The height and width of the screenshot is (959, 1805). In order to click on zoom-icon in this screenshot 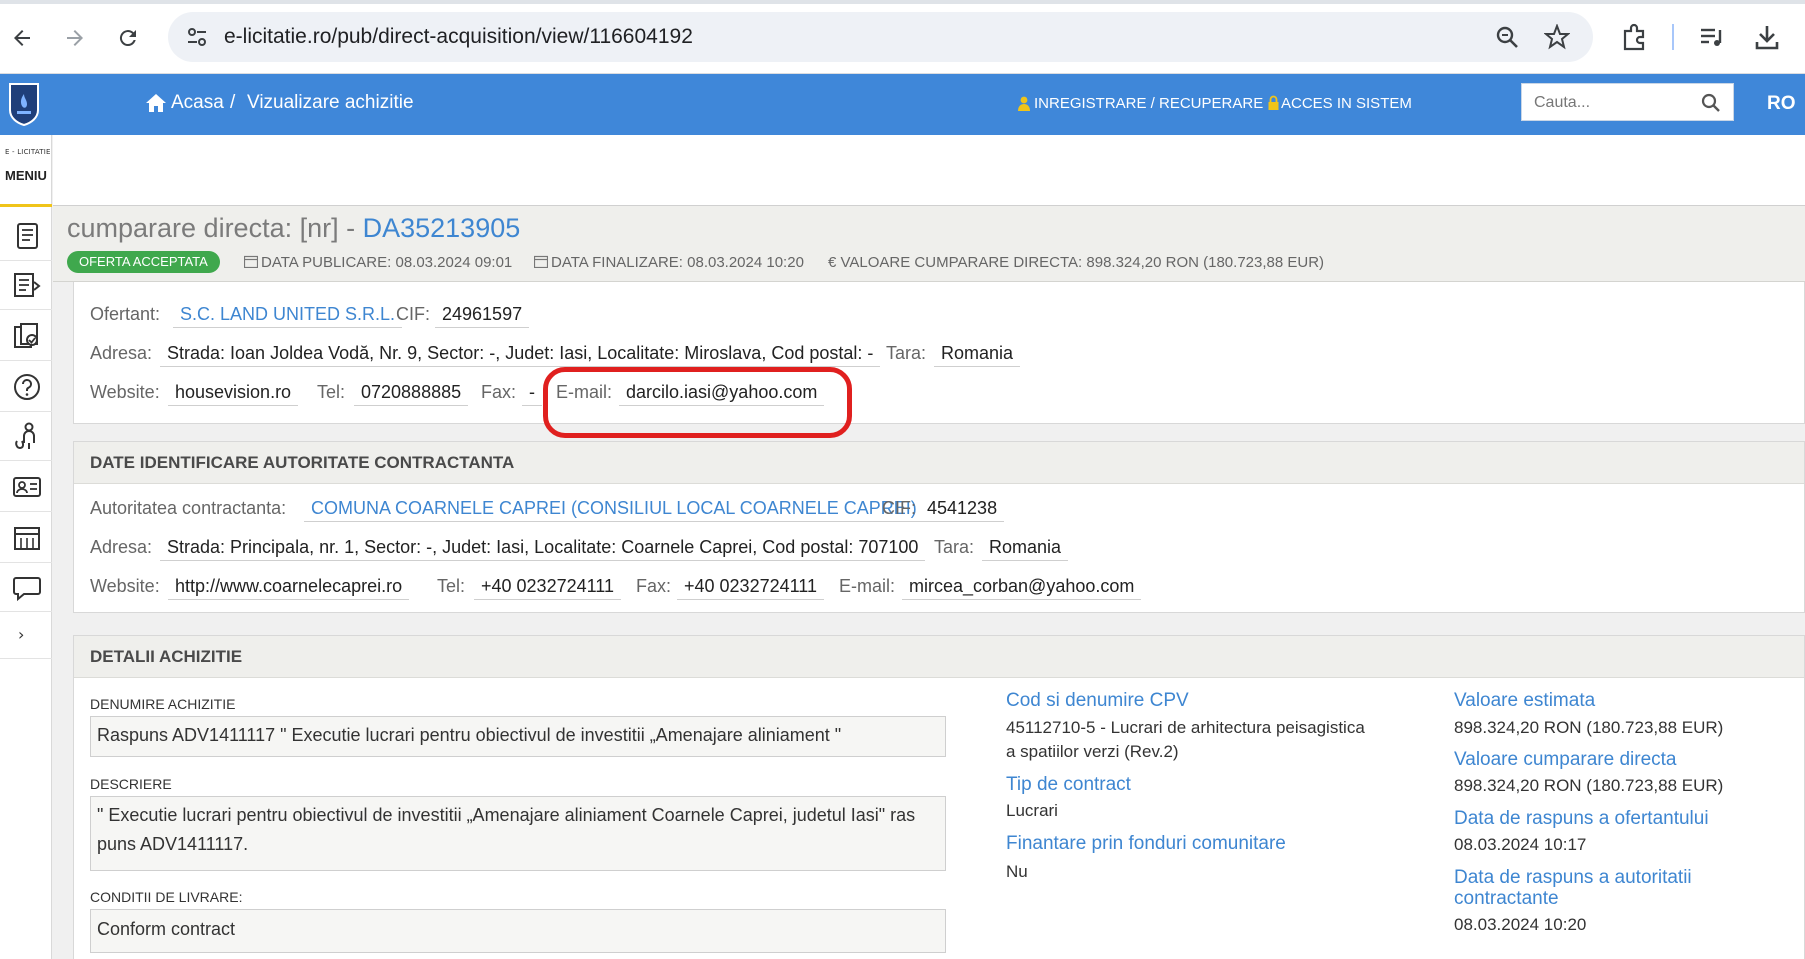, I will do `click(1507, 37)`.